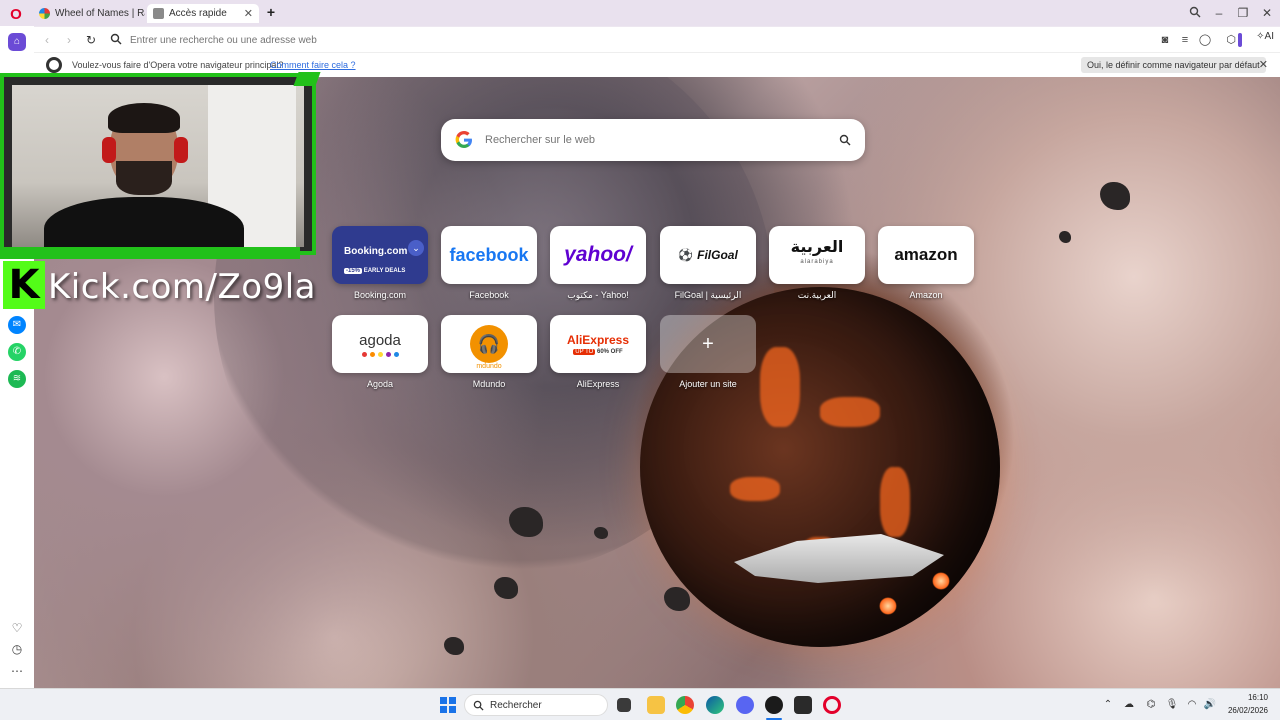  Describe the element at coordinates (69, 40) in the screenshot. I see `forward-button: ›` at that location.